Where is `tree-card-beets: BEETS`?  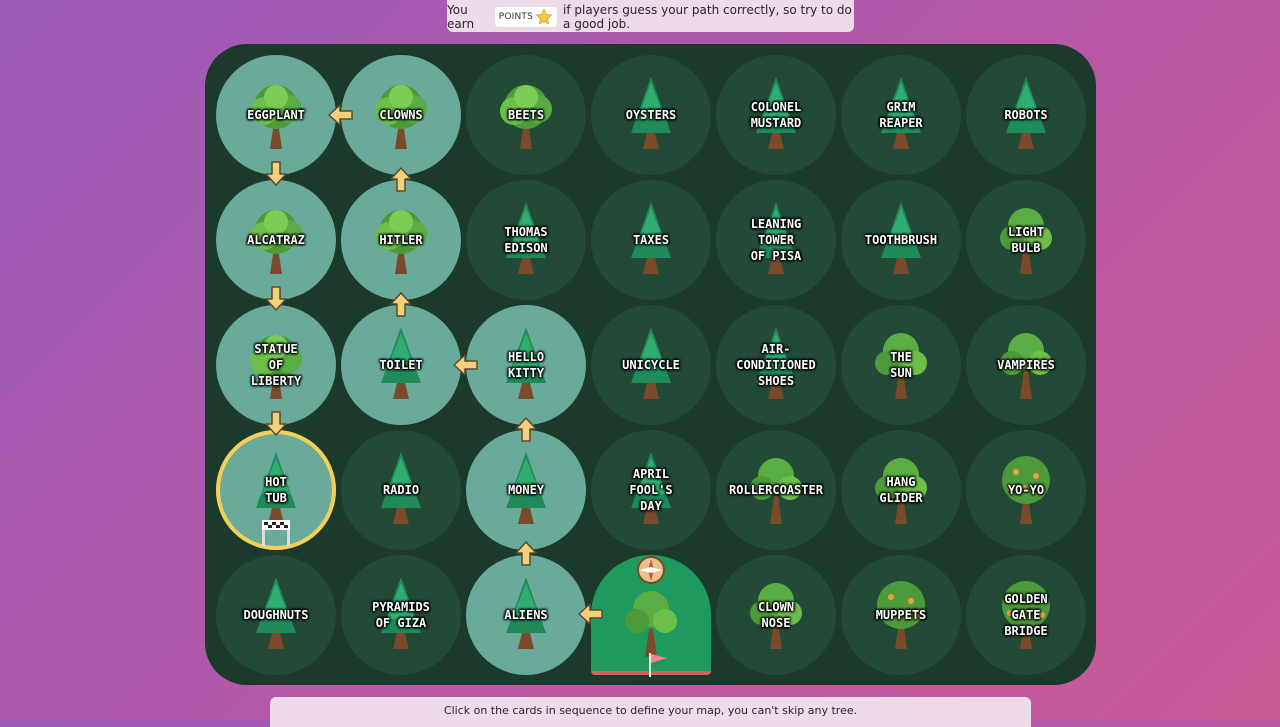 tree-card-beets: BEETS is located at coordinates (526, 115).